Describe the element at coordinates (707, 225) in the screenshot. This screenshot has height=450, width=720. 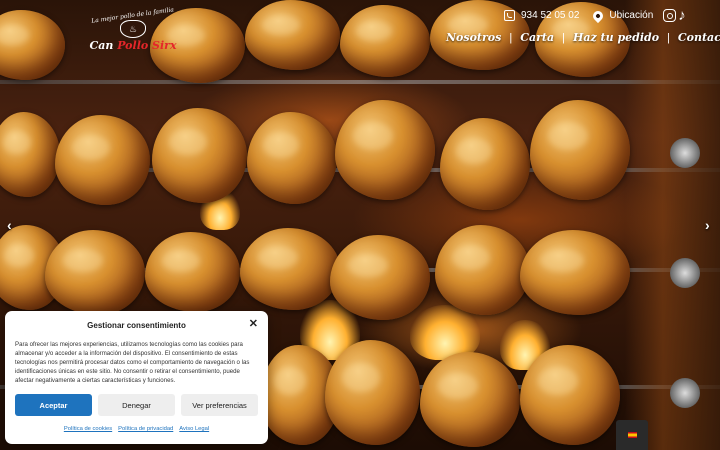
I see `slider-next-icon: ›` at that location.